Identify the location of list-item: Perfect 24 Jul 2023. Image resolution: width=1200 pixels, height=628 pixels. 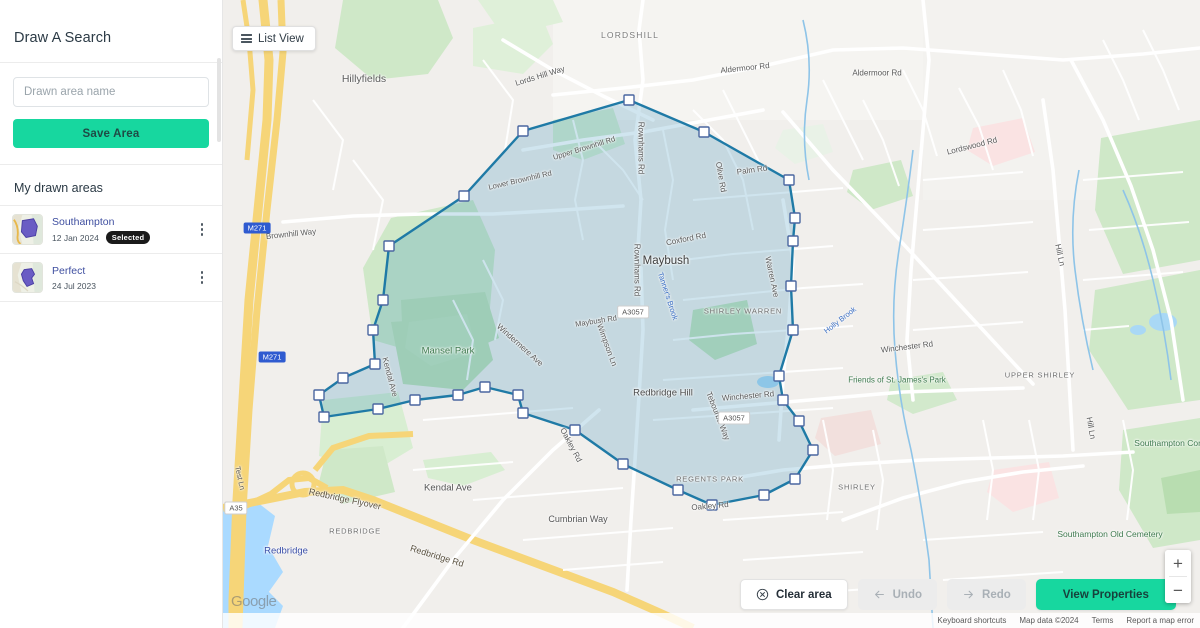
(111, 278).